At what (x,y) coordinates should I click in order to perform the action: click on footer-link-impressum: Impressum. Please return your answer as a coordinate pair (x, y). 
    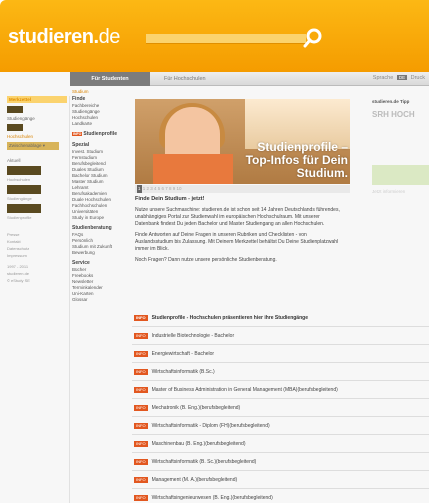
    Looking at the image, I should click on (37, 255).